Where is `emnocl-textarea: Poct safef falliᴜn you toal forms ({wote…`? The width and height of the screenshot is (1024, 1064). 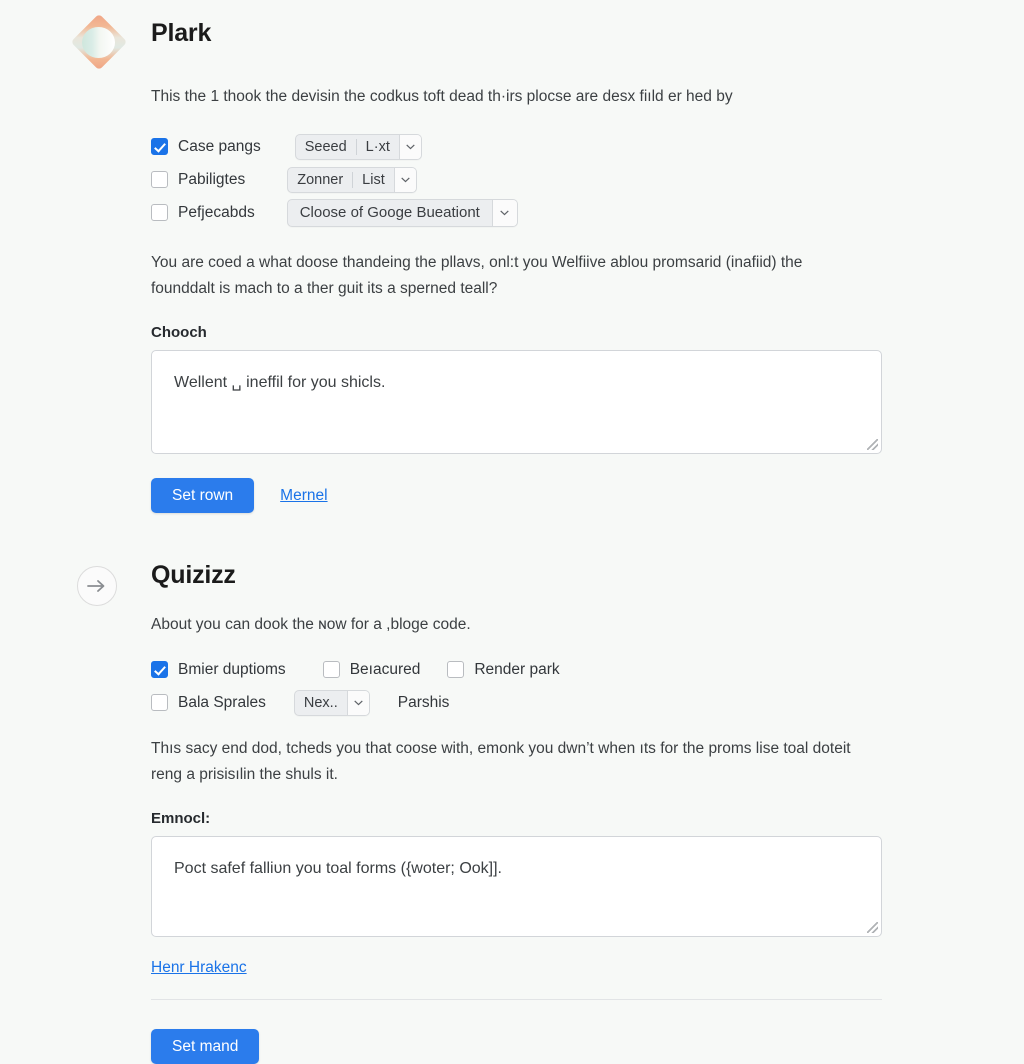
emnocl-textarea: Poct safef falliᴜn you toal forms ({wote… is located at coordinates (516, 886).